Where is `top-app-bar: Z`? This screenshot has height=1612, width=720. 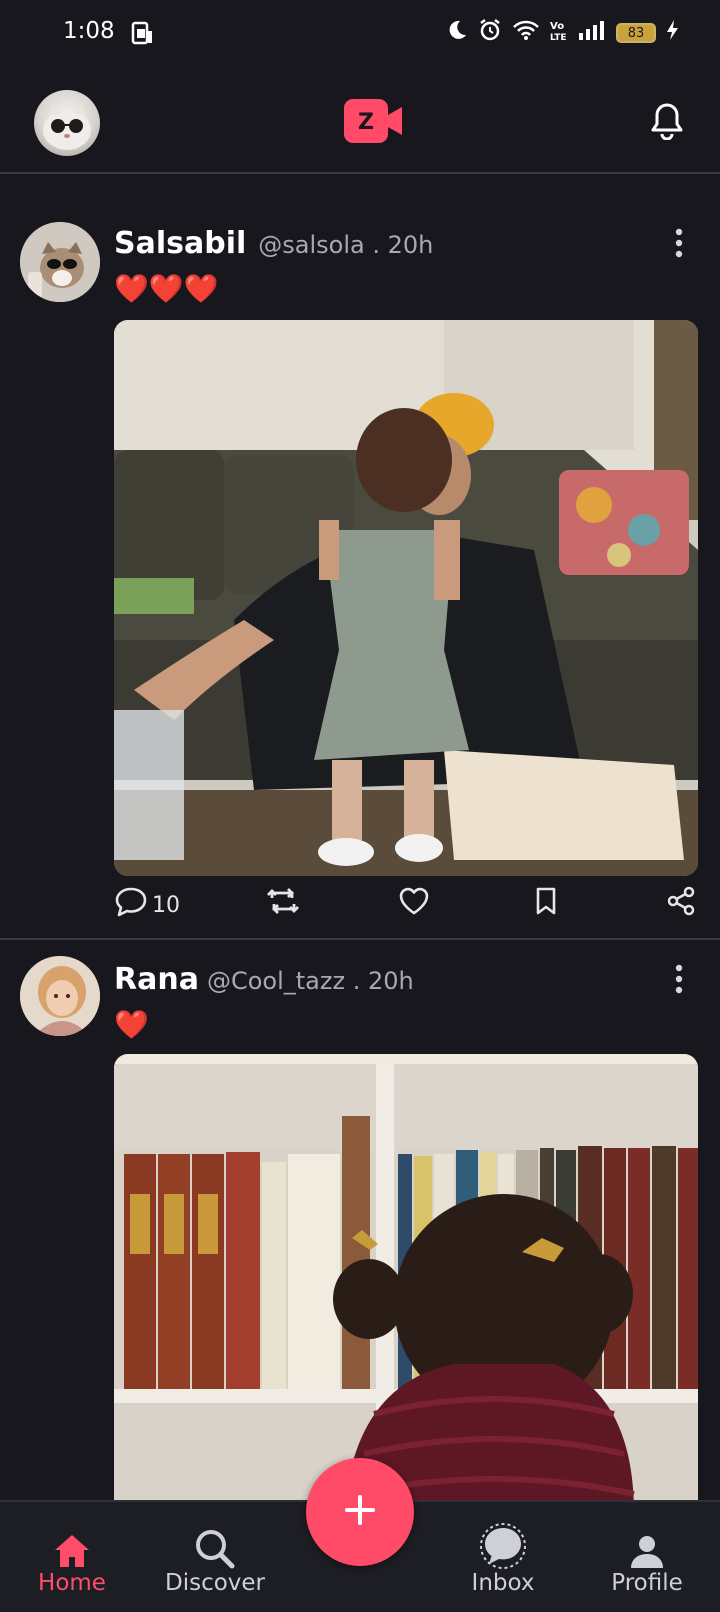
top-app-bar: Z is located at coordinates (360, 122).